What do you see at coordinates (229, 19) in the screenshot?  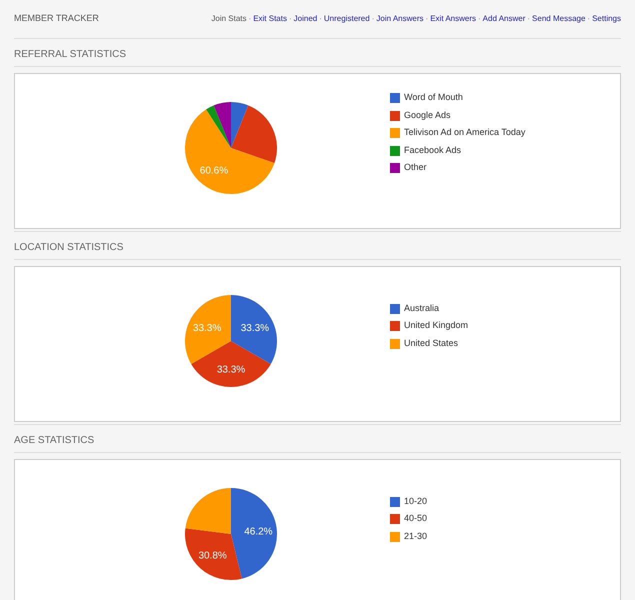 I see `nav-link: Join Stats` at bounding box center [229, 19].